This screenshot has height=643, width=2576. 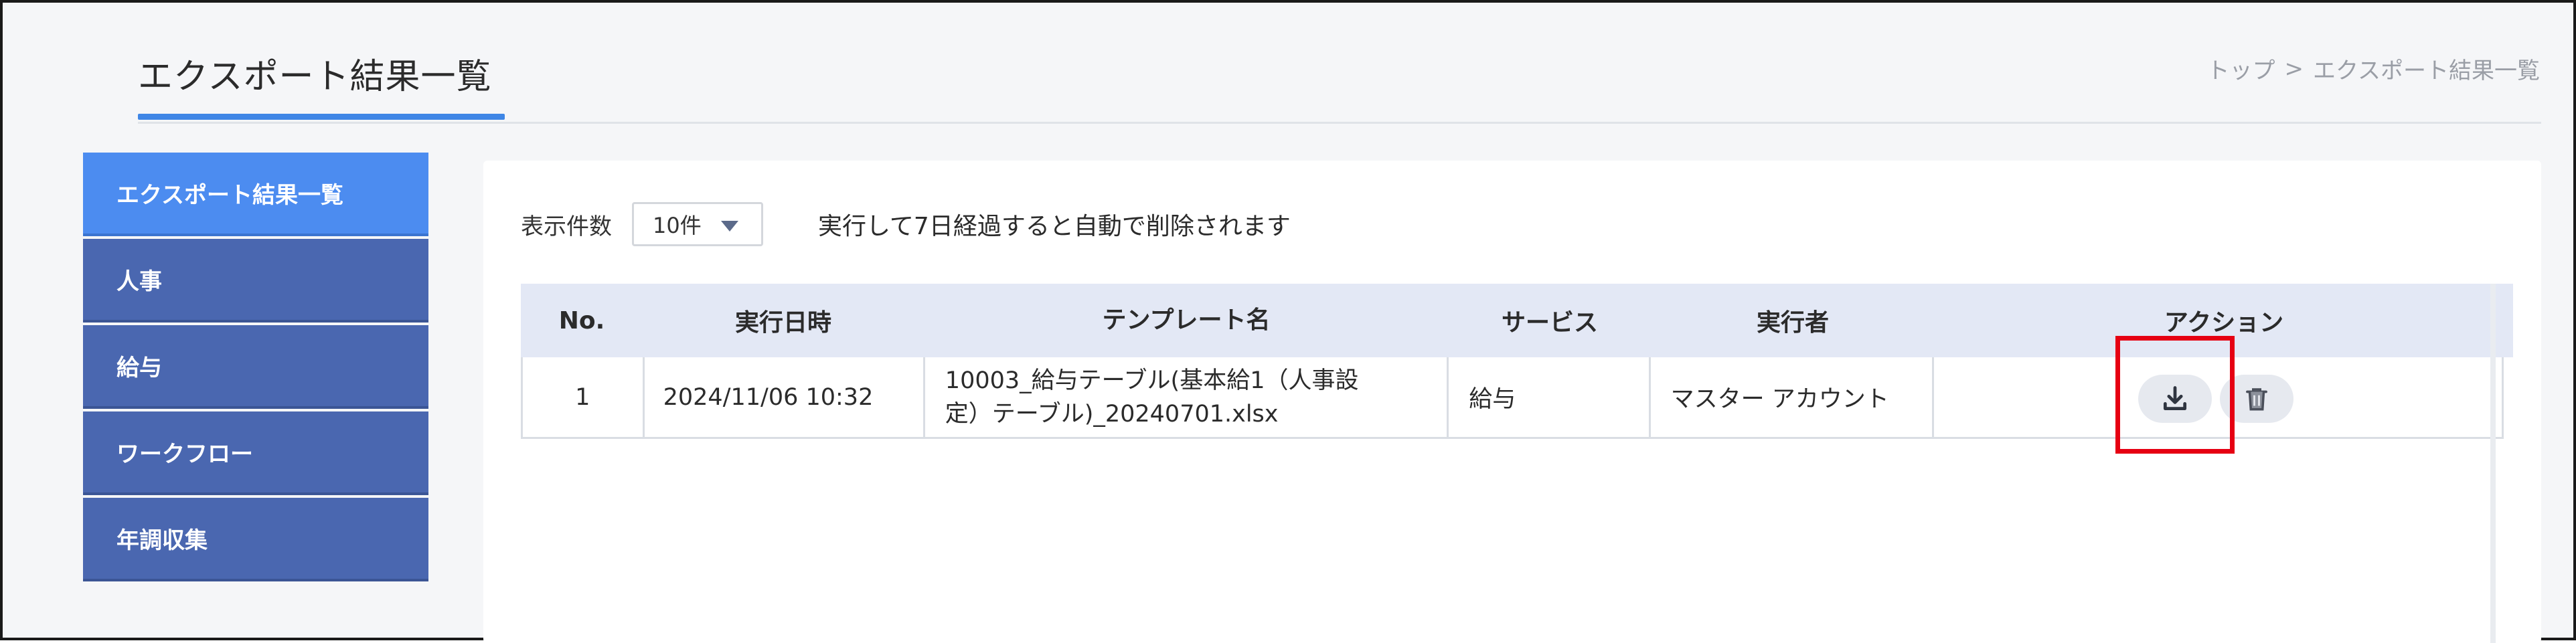 What do you see at coordinates (184, 454) in the screenshot?
I see `sidebar-item-label: ワークフロー` at bounding box center [184, 454].